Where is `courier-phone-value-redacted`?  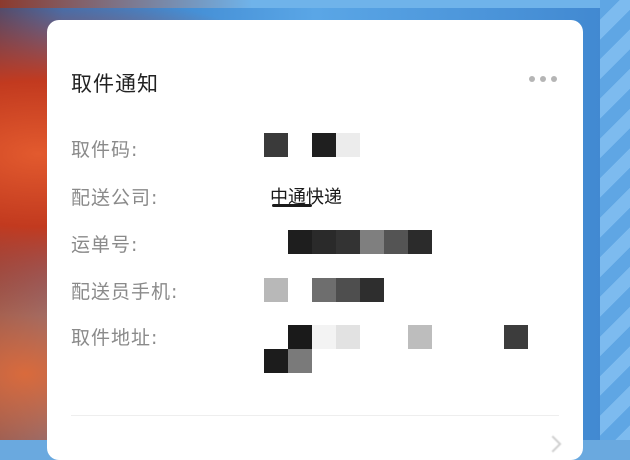
courier-phone-value-redacted is located at coordinates (324, 290).